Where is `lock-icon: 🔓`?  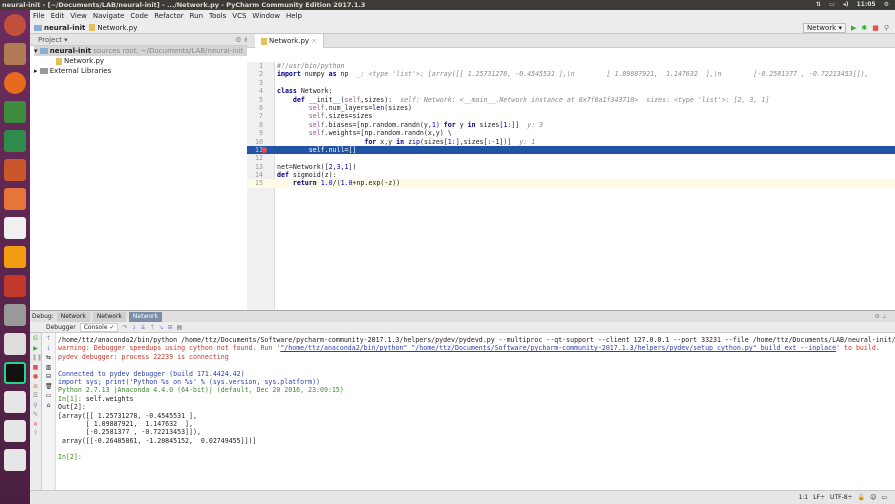 lock-icon: 🔓 is located at coordinates (861, 497).